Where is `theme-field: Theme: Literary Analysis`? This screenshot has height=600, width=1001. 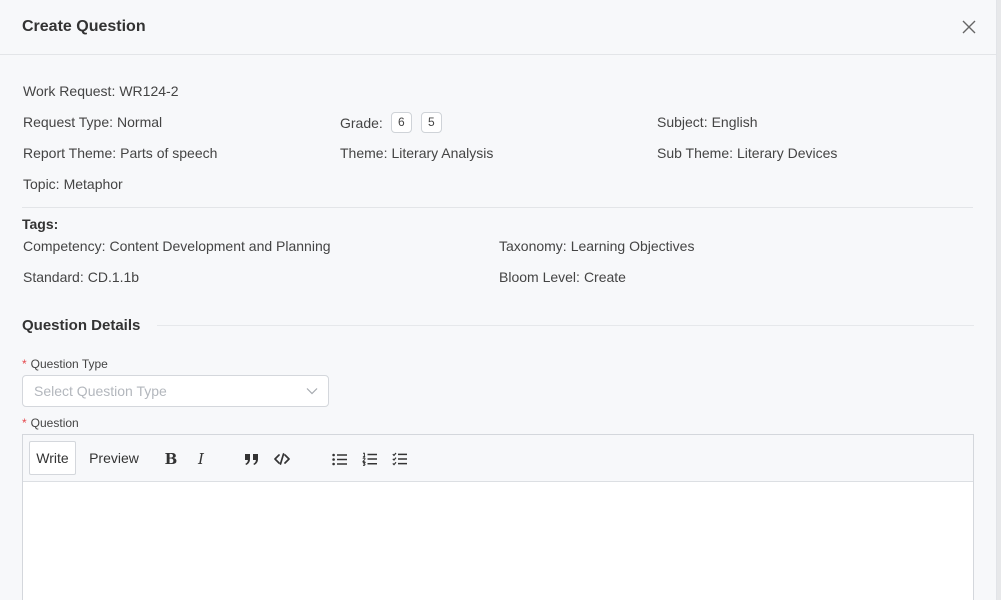 theme-field: Theme: Literary Analysis is located at coordinates (416, 153).